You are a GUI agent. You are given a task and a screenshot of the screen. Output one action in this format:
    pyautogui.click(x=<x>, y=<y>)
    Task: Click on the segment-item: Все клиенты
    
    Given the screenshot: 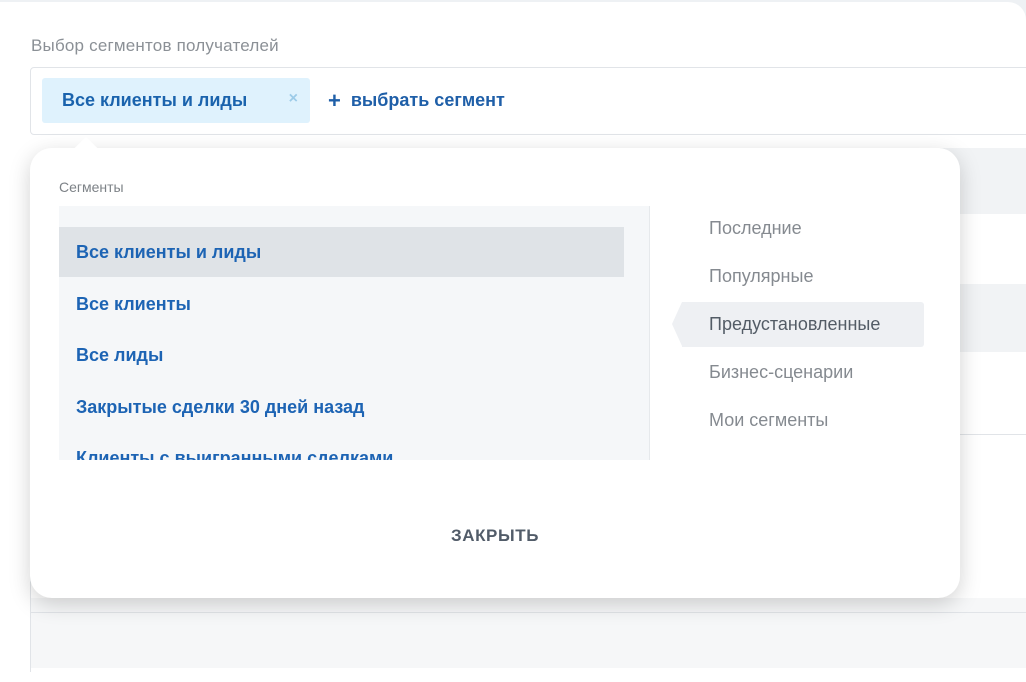 What is the action you would take?
    pyautogui.click(x=341, y=304)
    